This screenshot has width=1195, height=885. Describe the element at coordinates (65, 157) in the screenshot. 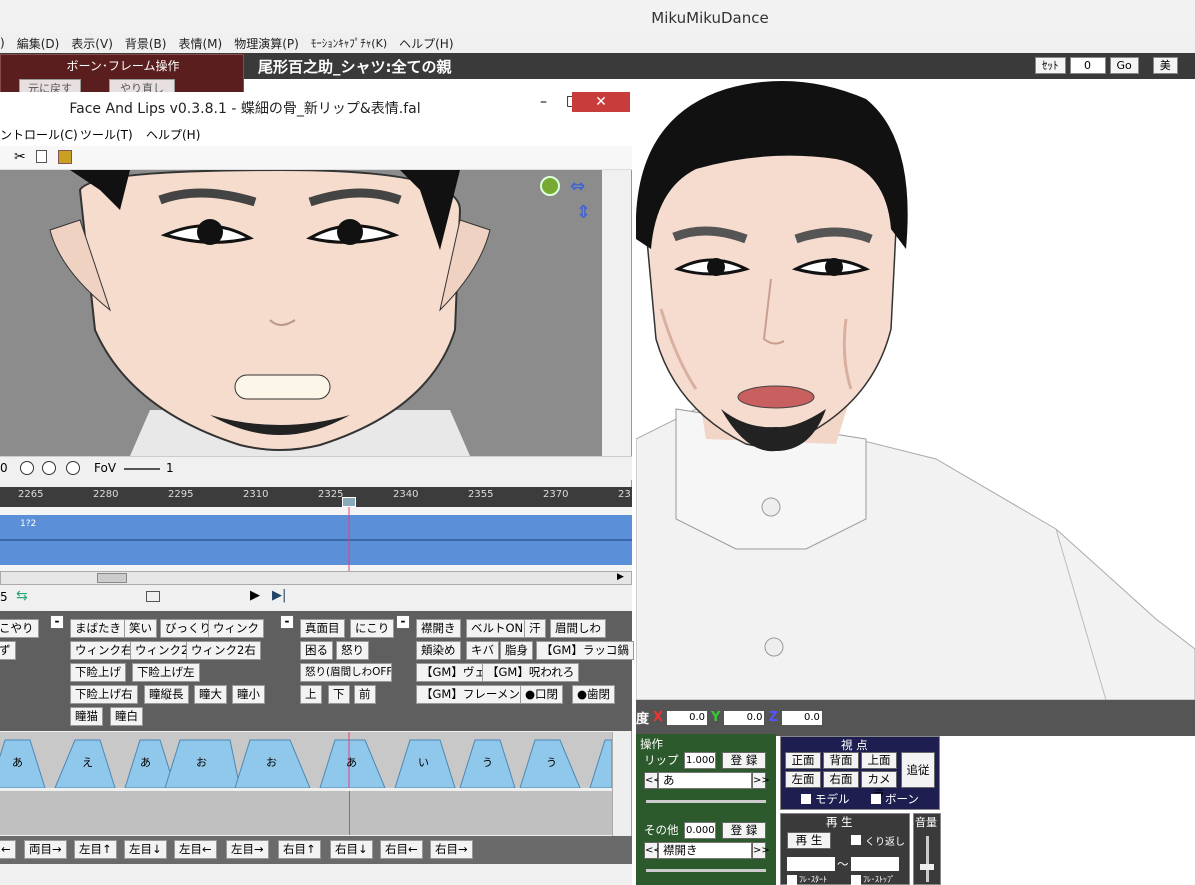

I see `paste-icon` at that location.